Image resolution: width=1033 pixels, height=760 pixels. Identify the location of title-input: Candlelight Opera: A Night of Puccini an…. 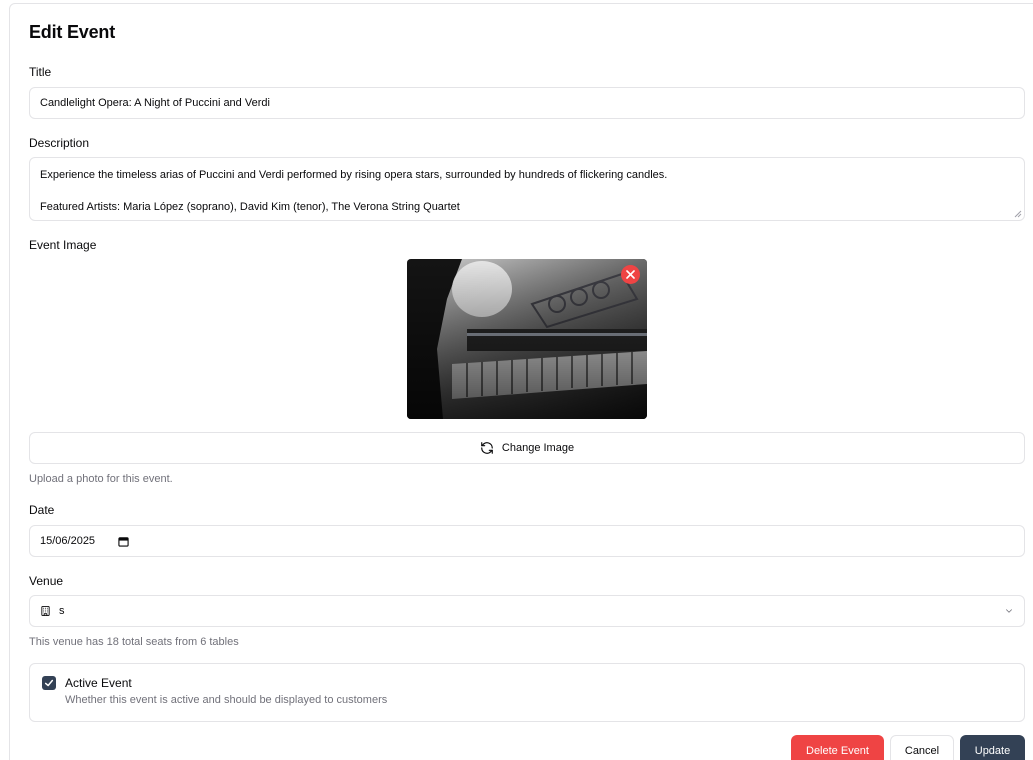
(527, 103).